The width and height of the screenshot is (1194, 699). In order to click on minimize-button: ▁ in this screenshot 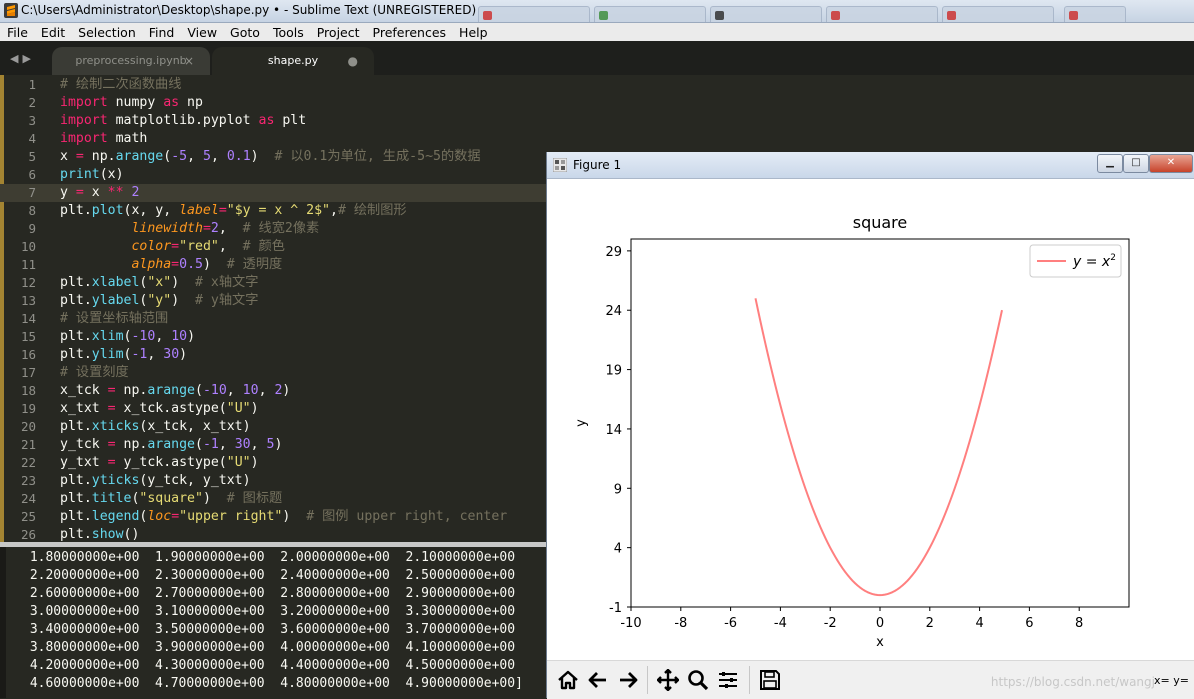, I will do `click(1110, 163)`.